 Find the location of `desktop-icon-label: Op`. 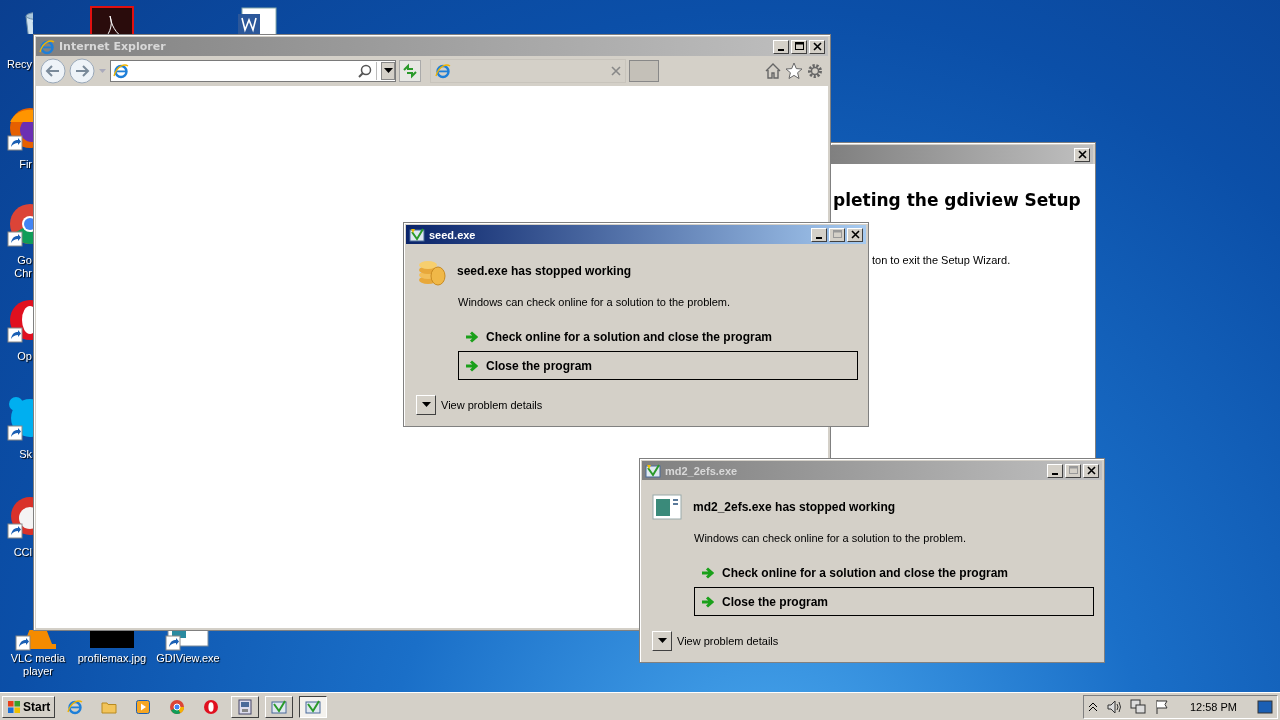

desktop-icon-label: Op is located at coordinates (16, 356).